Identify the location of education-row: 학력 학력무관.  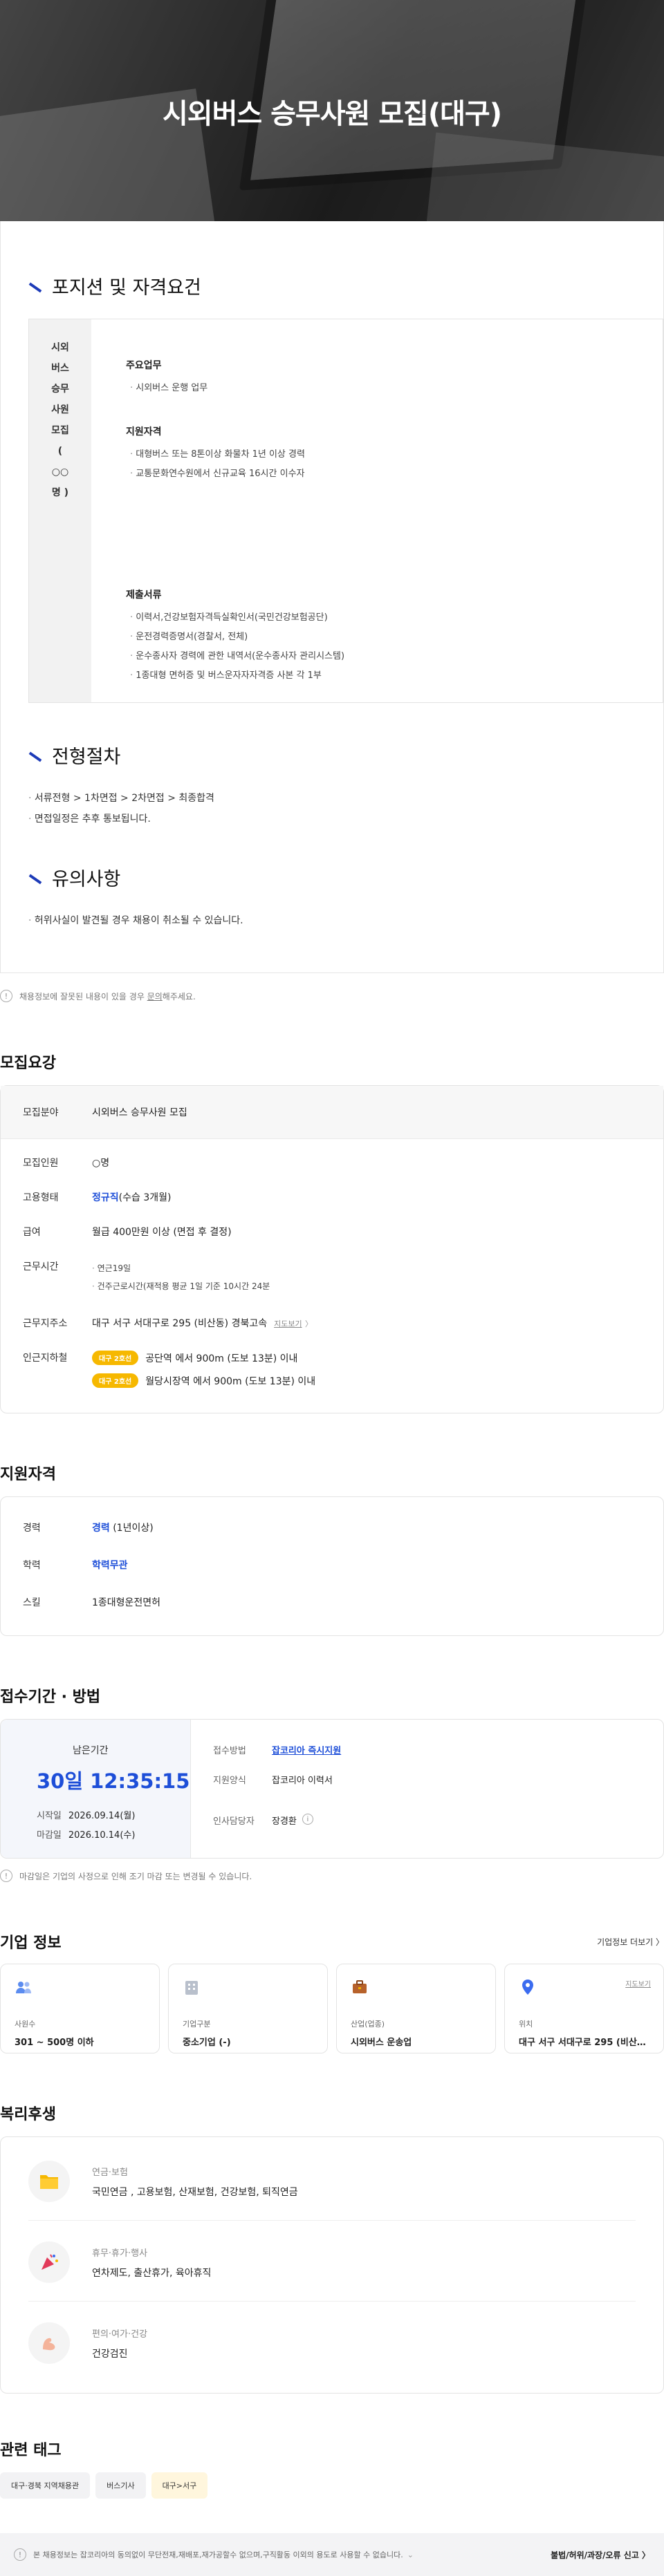
(75, 1565).